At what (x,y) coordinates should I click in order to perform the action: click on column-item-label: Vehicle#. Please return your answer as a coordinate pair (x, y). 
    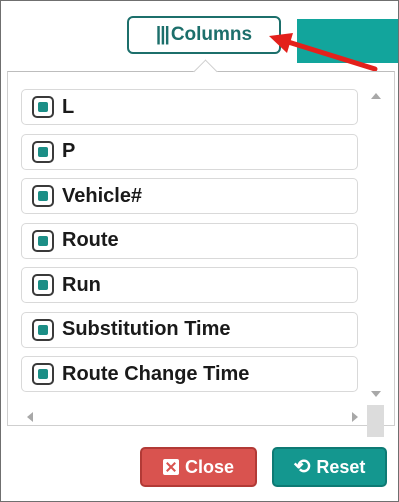
    Looking at the image, I should click on (102, 195).